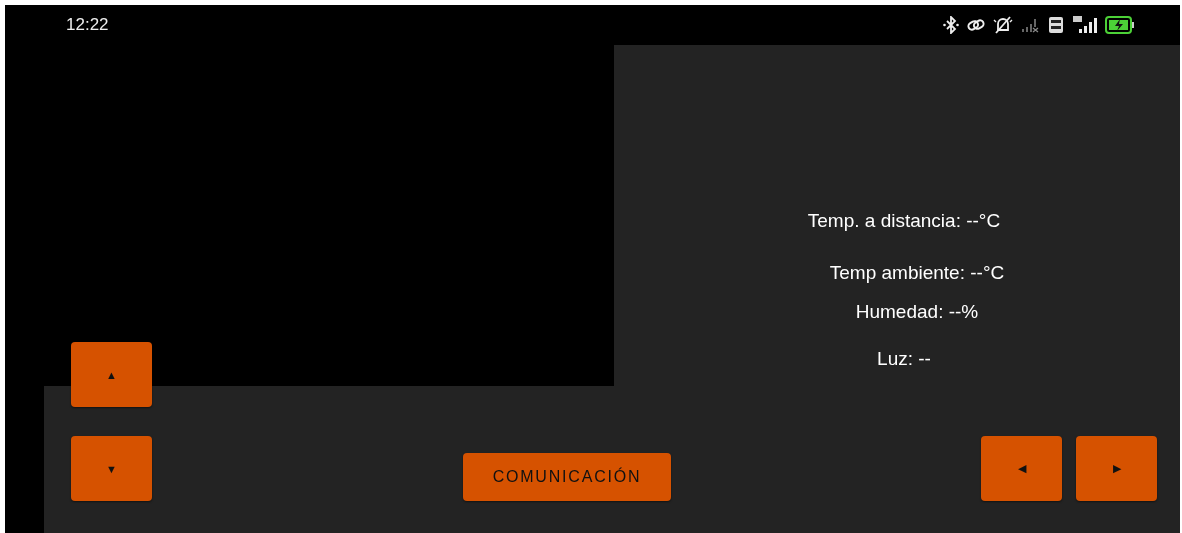 The width and height of the screenshot is (1182, 533). I want to click on sensor-reading: Luz: --, so click(904, 359).